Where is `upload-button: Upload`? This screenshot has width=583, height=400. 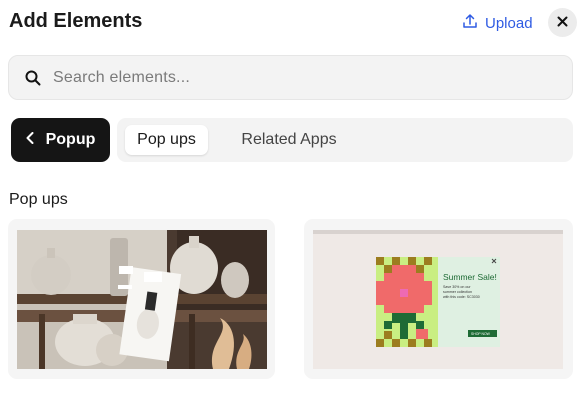
upload-button: Upload is located at coordinates (497, 23).